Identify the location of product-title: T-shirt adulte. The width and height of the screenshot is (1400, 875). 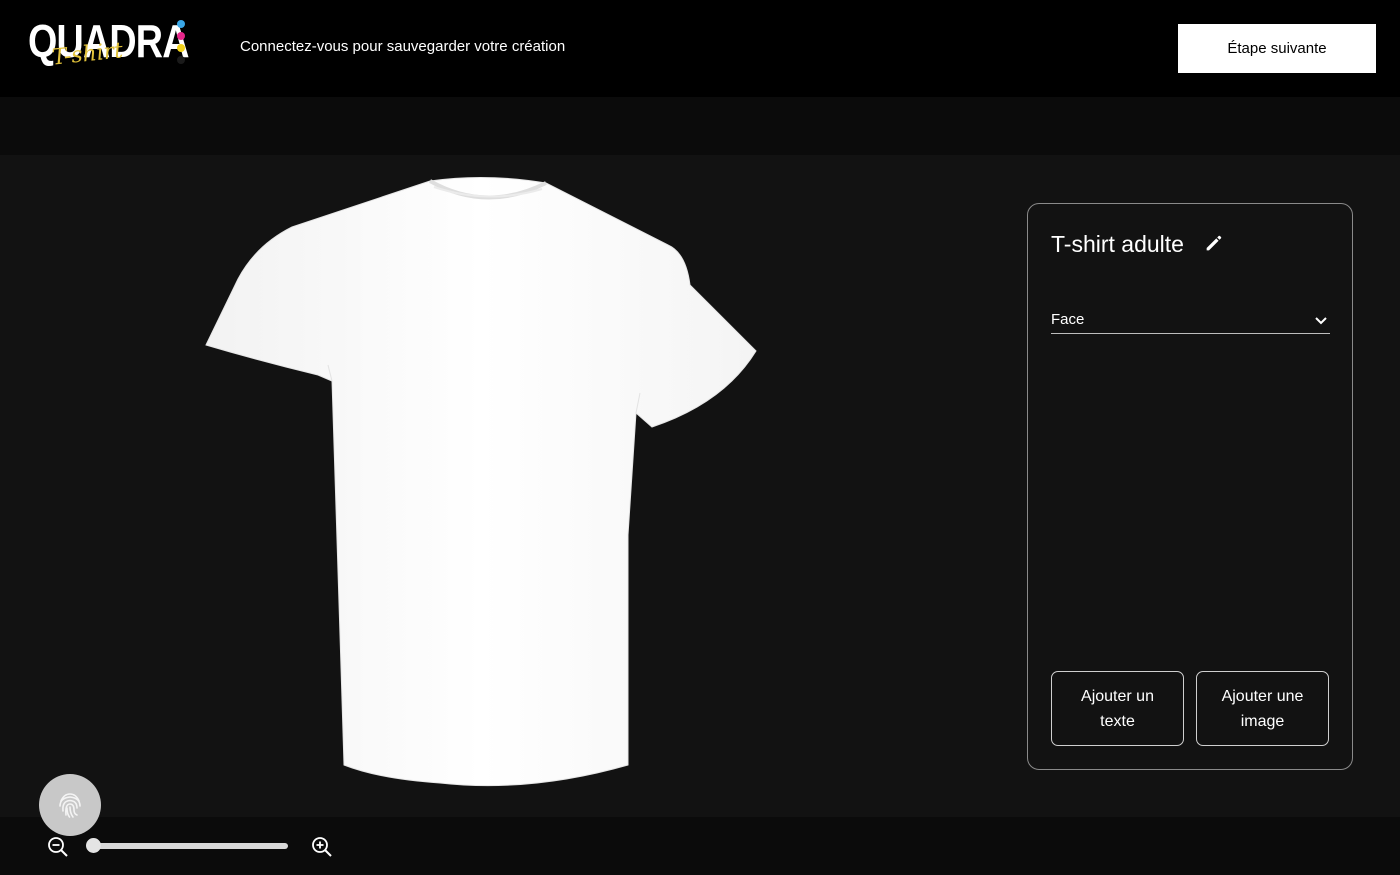
(1117, 244).